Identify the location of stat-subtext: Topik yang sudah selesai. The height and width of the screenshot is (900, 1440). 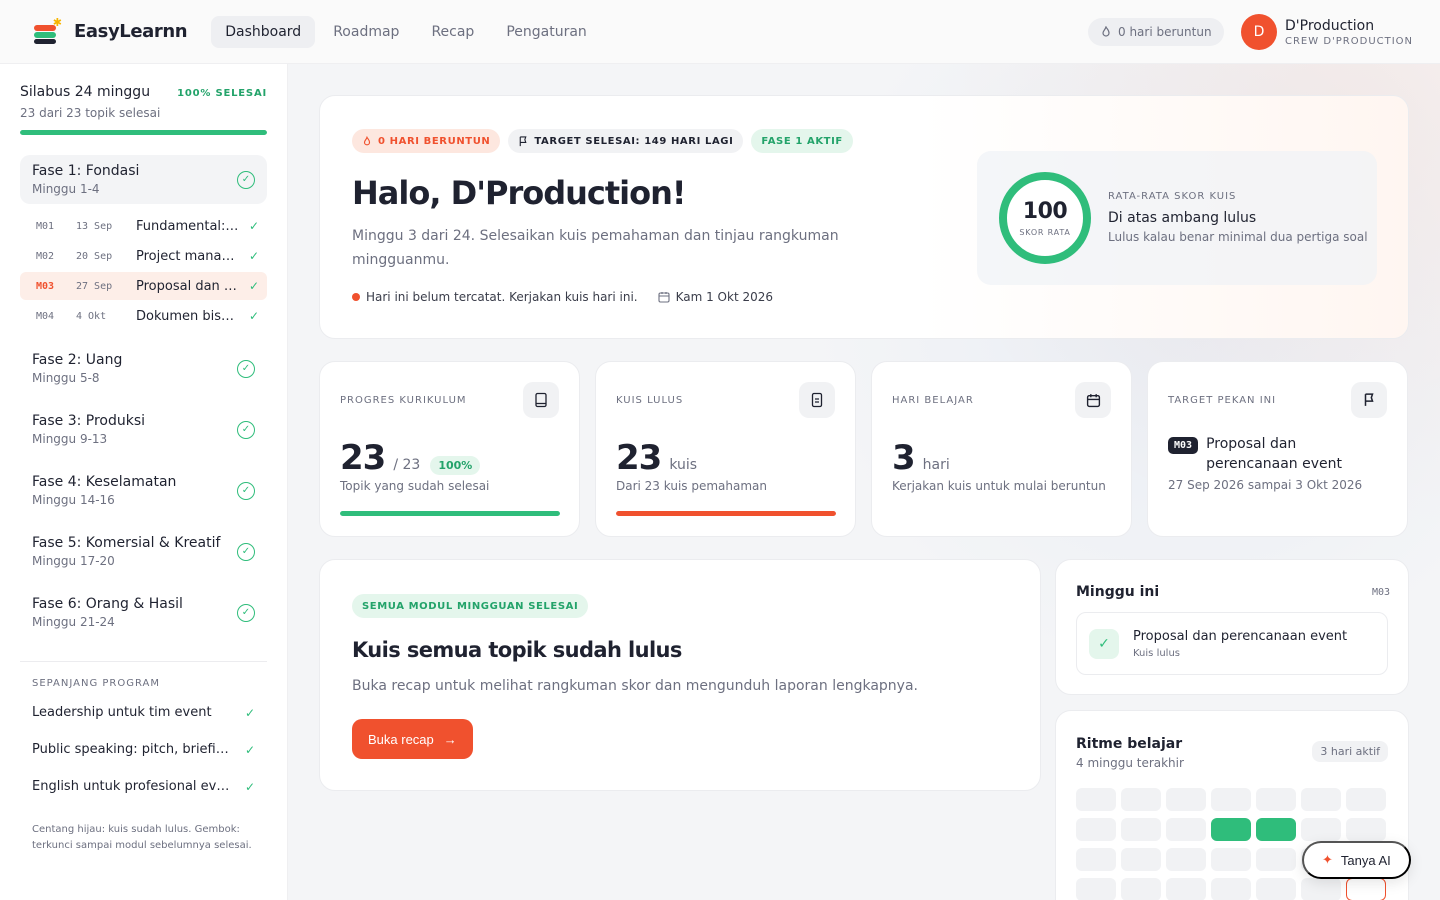
(415, 486).